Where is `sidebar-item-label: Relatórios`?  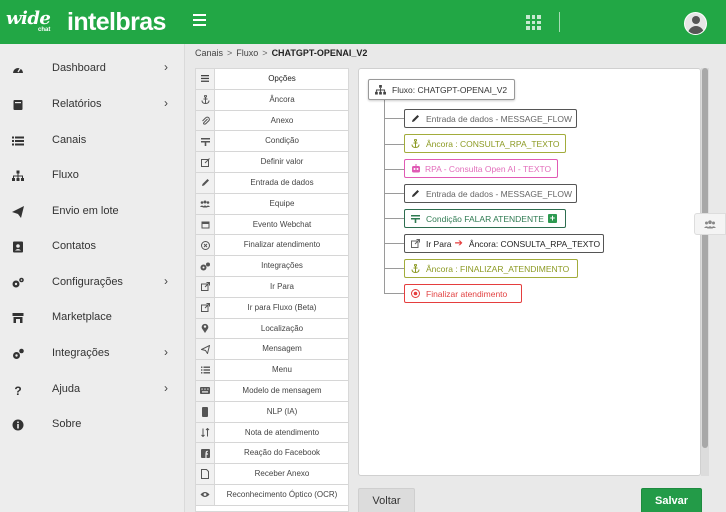 sidebar-item-label: Relatórios is located at coordinates (77, 104).